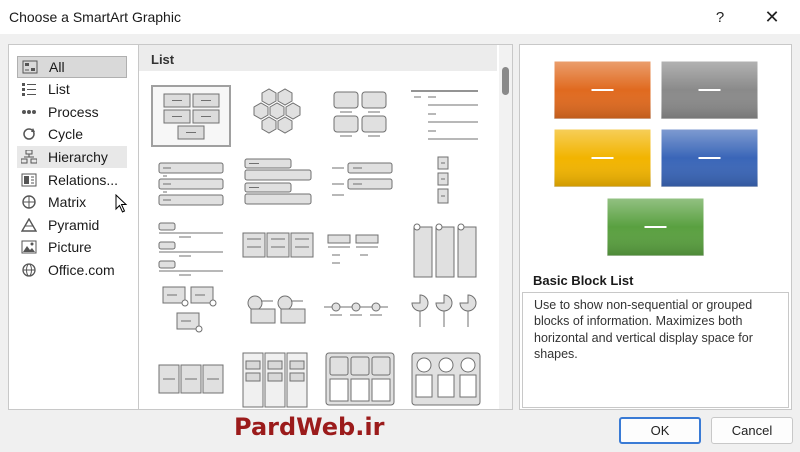 The height and width of the screenshot is (452, 800). Describe the element at coordinates (81, 270) in the screenshot. I see `category-label: Office.com` at that location.